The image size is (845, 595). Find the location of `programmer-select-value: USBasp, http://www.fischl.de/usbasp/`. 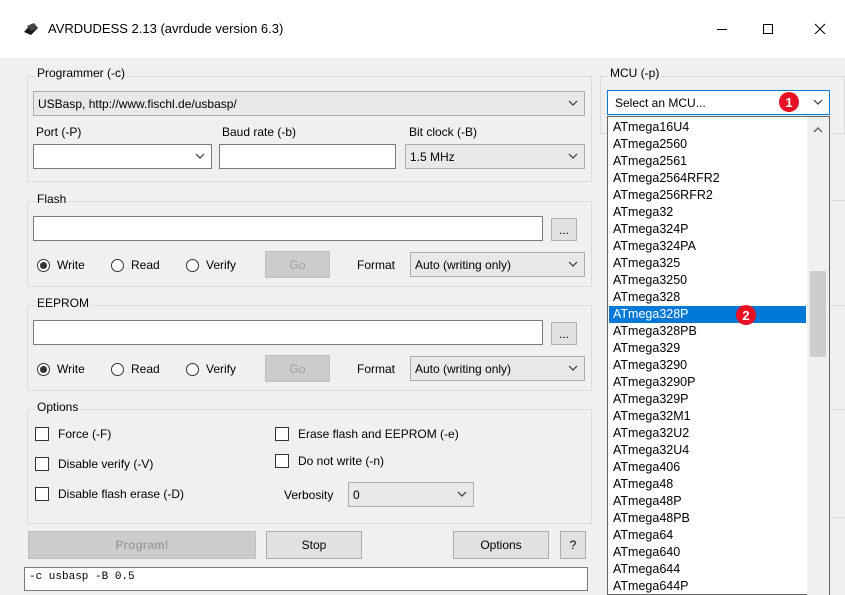

programmer-select-value: USBasp, http://www.fischl.de/usbasp/ is located at coordinates (137, 103).